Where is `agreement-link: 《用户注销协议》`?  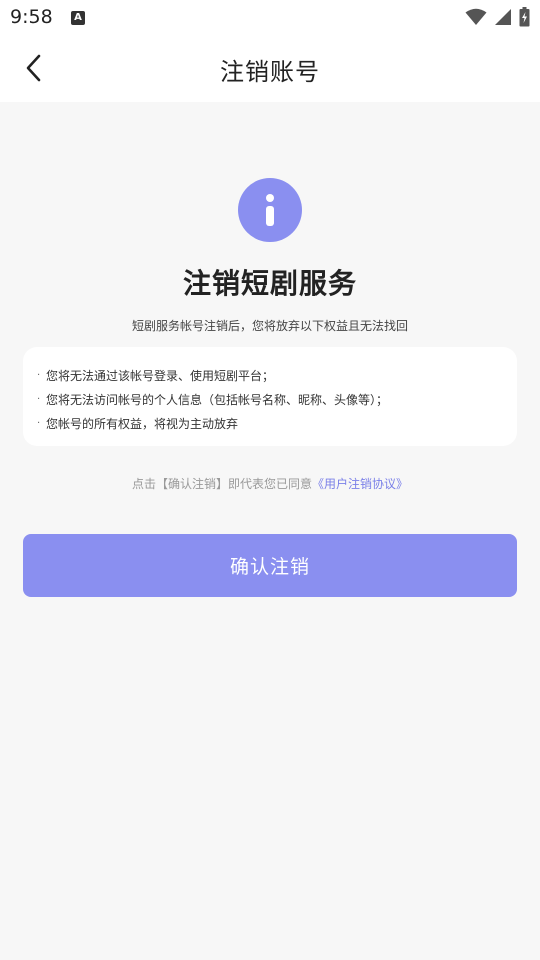
agreement-link: 《用户注销协议》 is located at coordinates (360, 484).